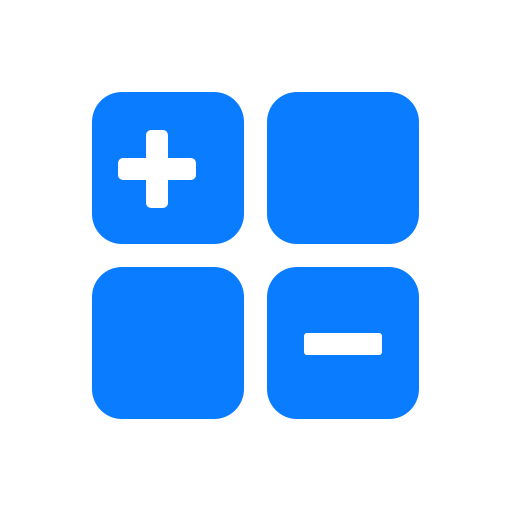  Describe the element at coordinates (157, 169) in the screenshot. I see `plus-icon` at that location.